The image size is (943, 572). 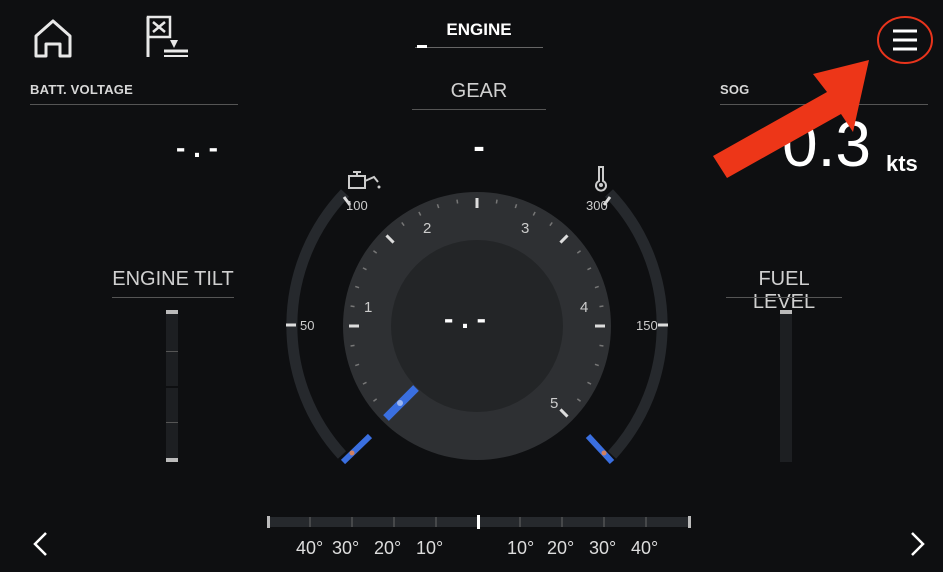 What do you see at coordinates (905, 40) in the screenshot?
I see `menu-icon` at bounding box center [905, 40].